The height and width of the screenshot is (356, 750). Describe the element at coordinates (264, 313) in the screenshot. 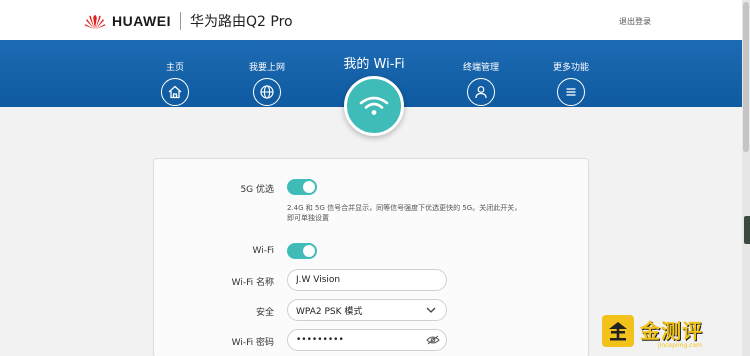

I see `security-label: 安全` at that location.